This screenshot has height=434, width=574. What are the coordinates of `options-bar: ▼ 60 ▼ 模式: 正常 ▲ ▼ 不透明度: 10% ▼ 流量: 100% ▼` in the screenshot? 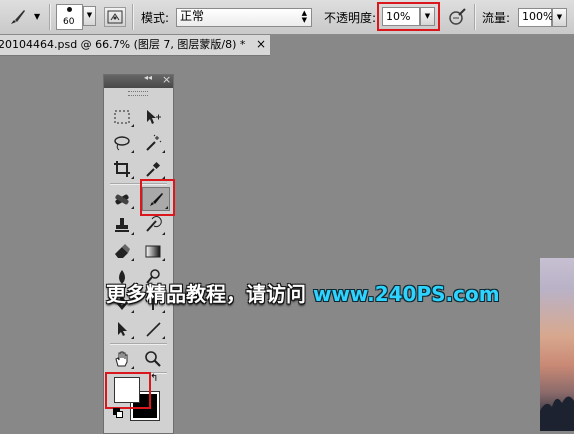 It's located at (287, 17).